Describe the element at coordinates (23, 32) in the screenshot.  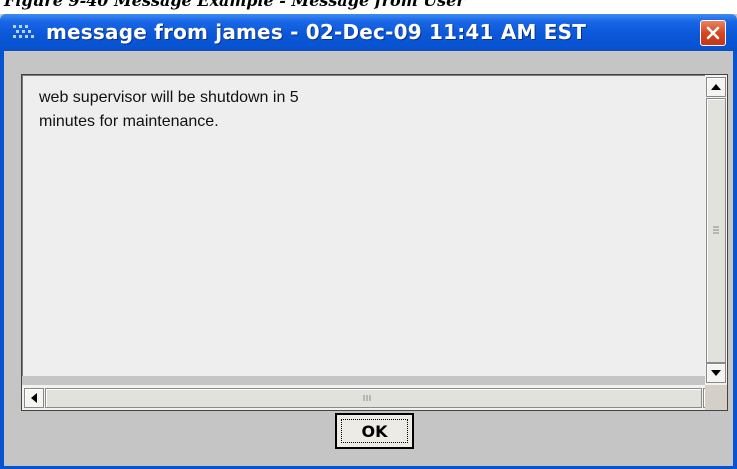
I see `dots-grid-icon` at that location.